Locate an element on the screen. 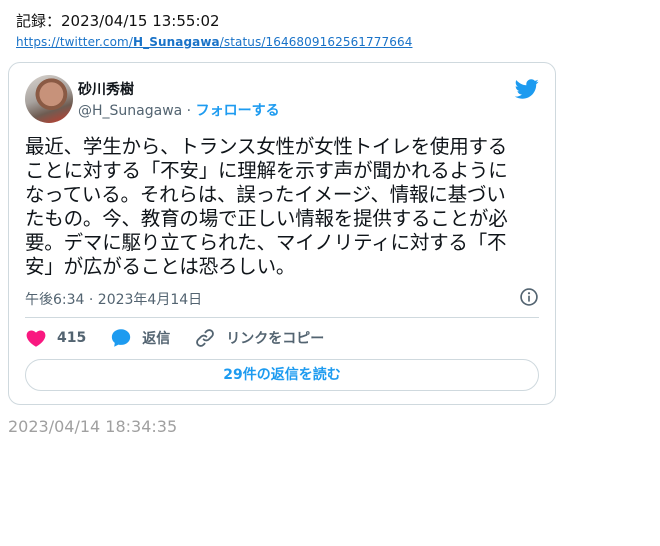 Image resolution: width=660 pixels, height=546 pixels. twitter-bird-icon is located at coordinates (527, 89).